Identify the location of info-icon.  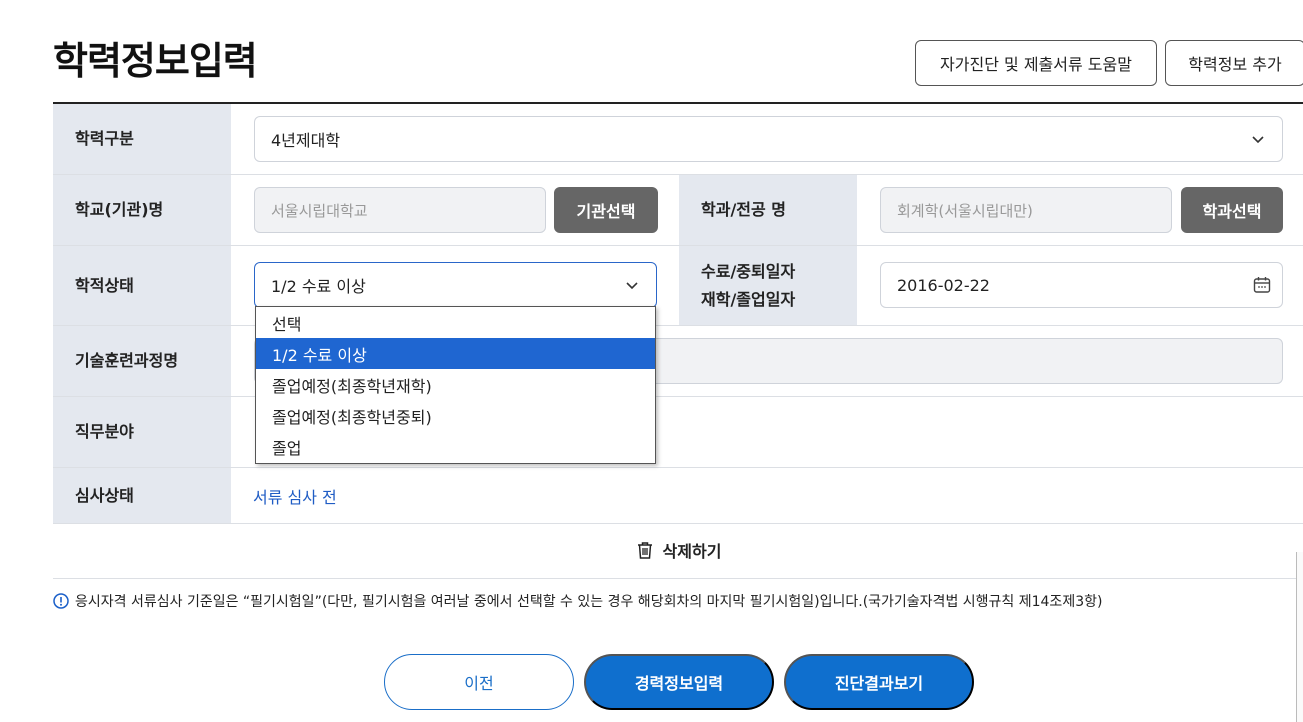
(61, 601).